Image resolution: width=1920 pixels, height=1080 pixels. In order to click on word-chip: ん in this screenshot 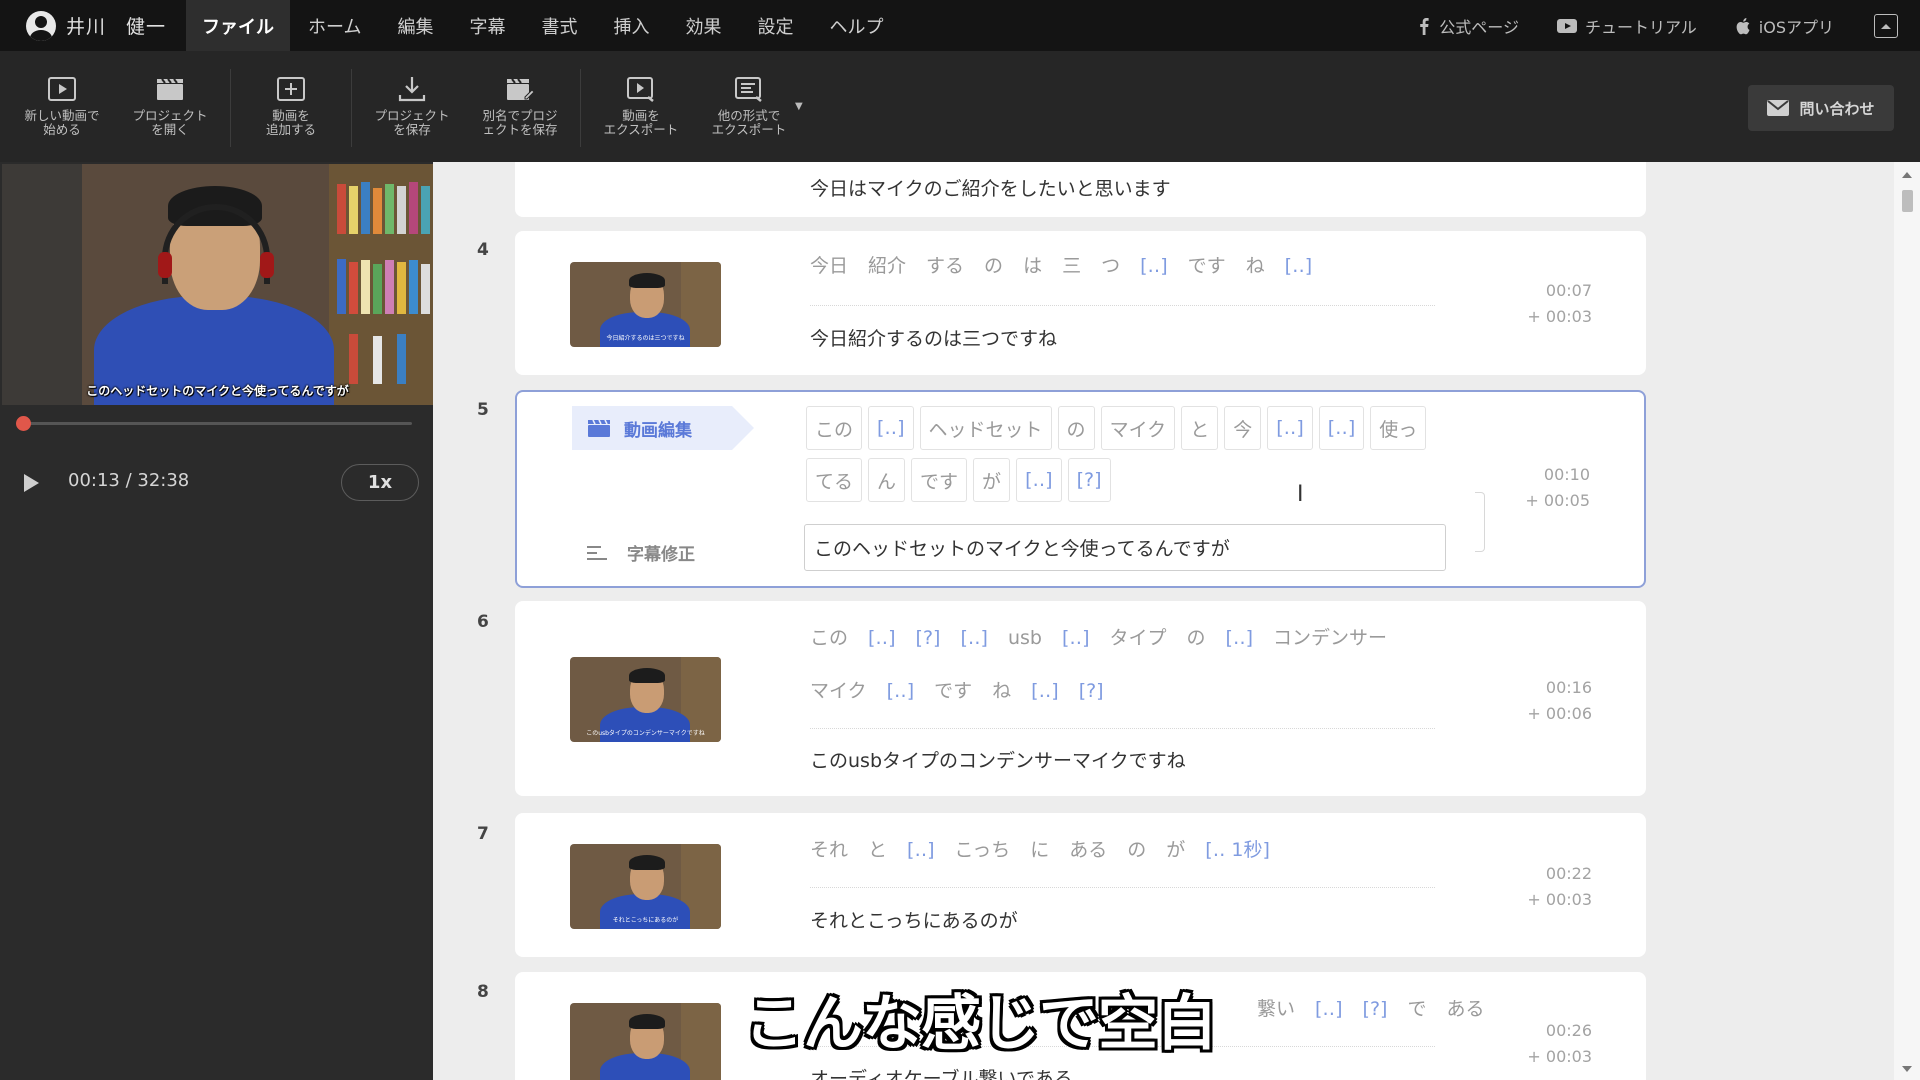, I will do `click(887, 480)`.